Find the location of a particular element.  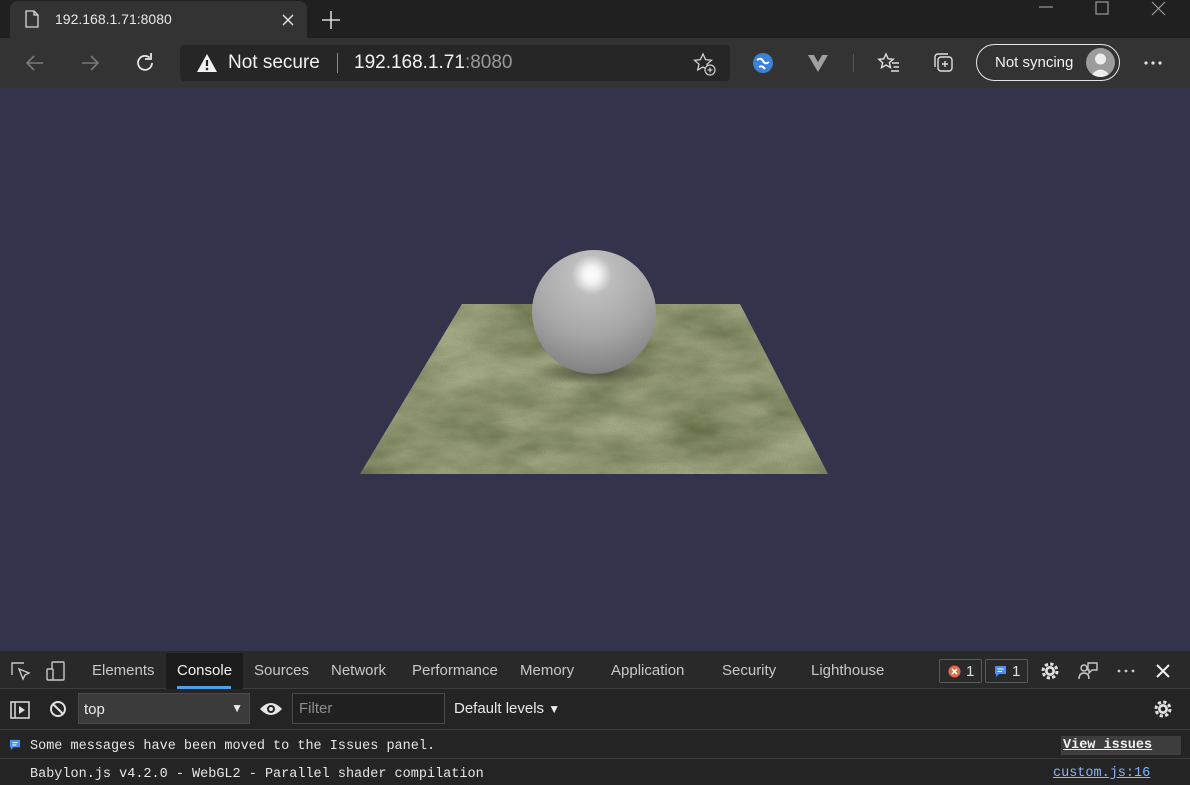

add-favorite-icon is located at coordinates (704, 64).